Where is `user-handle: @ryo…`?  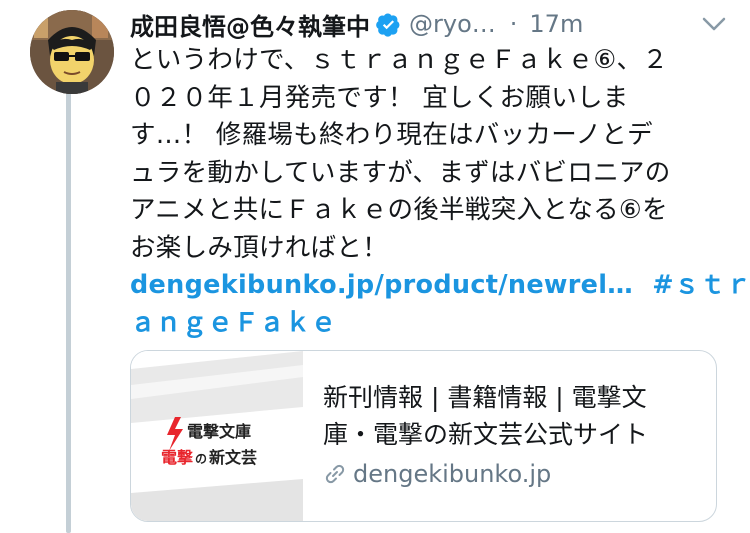
user-handle: @ryo… is located at coordinates (452, 24).